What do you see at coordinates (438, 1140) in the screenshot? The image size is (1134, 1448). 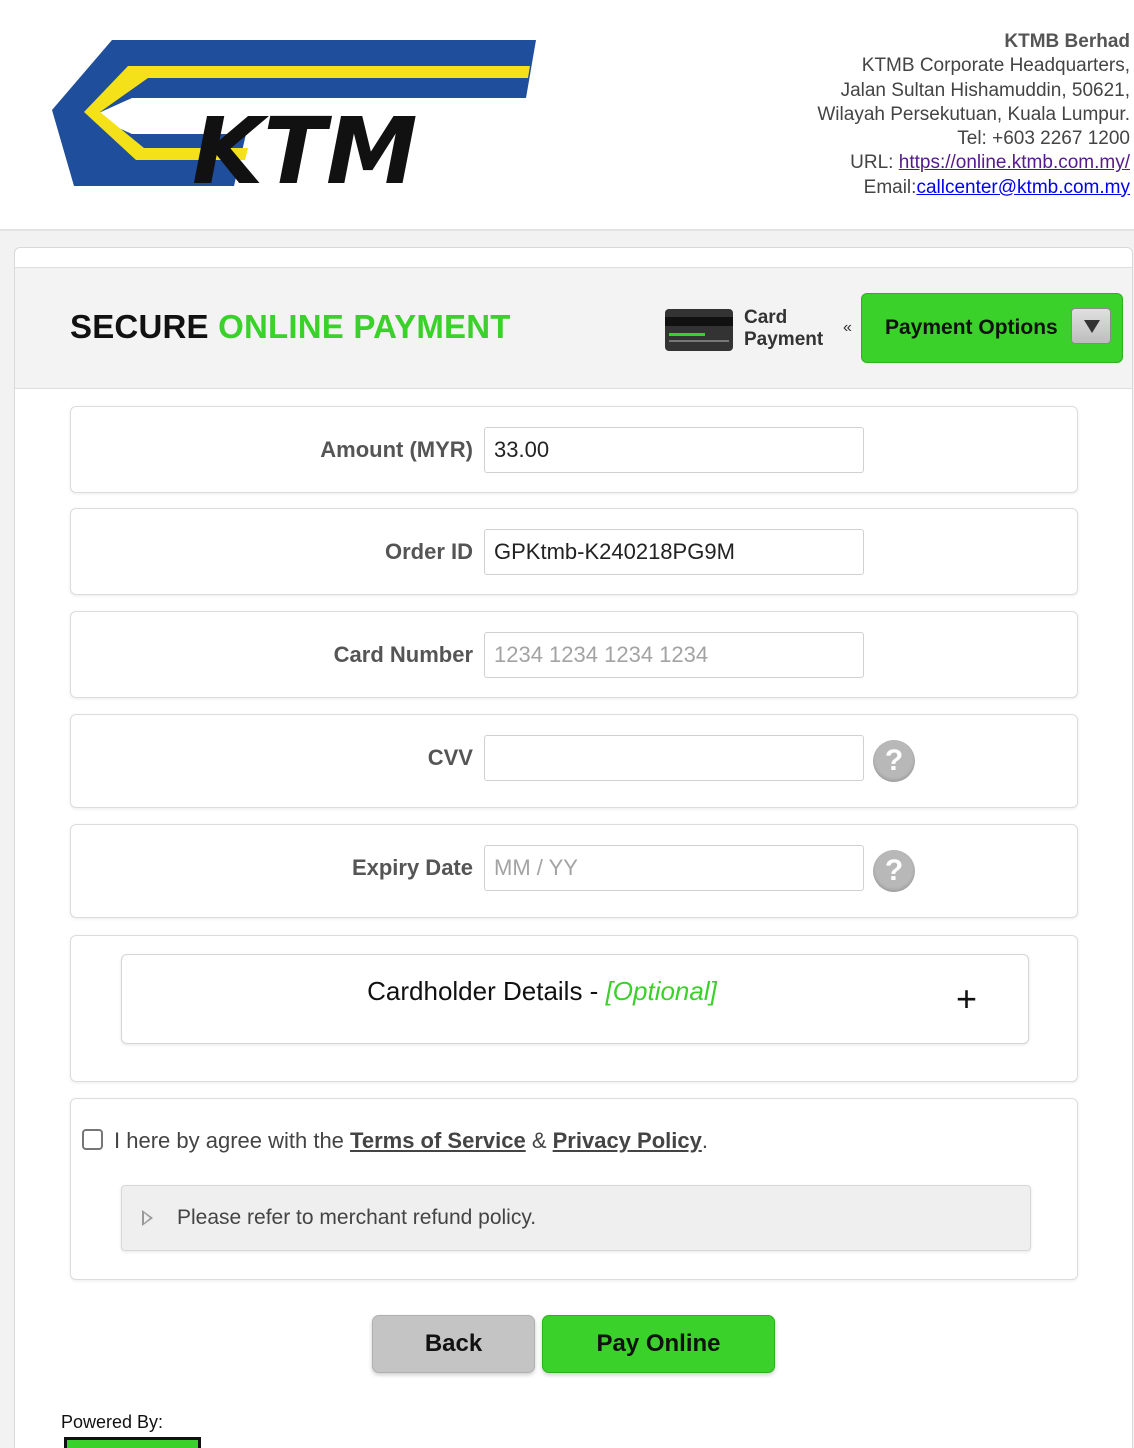 I see `terms-of-service-link: Terms of Service` at bounding box center [438, 1140].